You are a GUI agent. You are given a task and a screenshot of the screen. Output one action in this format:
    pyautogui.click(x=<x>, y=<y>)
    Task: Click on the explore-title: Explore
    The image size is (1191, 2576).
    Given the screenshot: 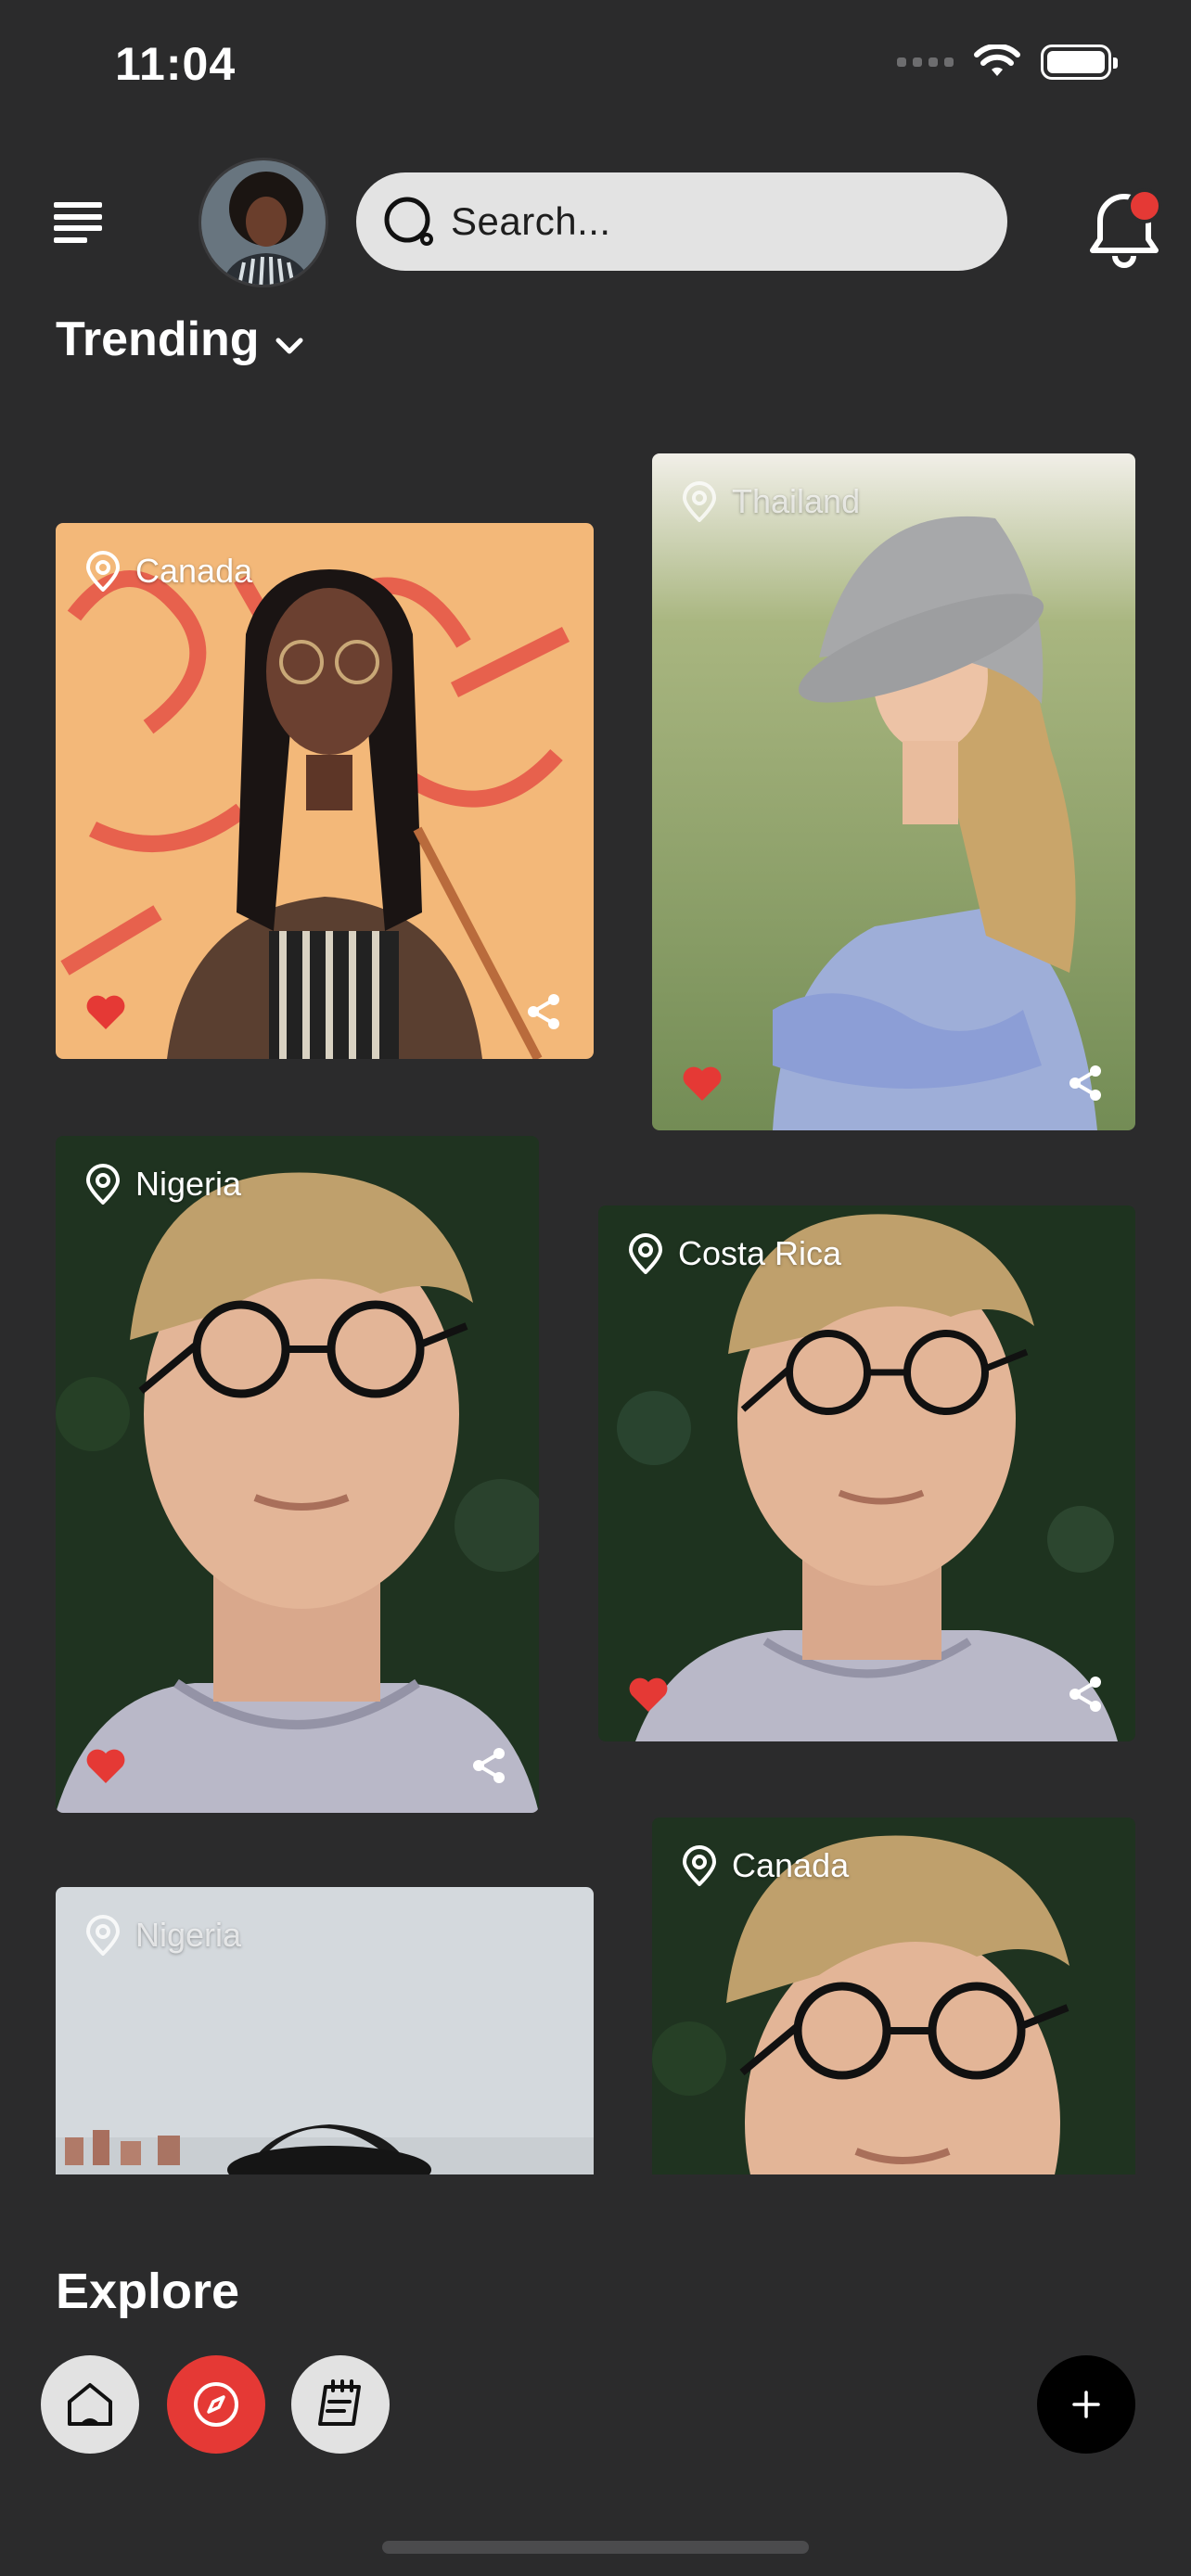 What is the action you would take?
    pyautogui.click(x=148, y=2291)
    